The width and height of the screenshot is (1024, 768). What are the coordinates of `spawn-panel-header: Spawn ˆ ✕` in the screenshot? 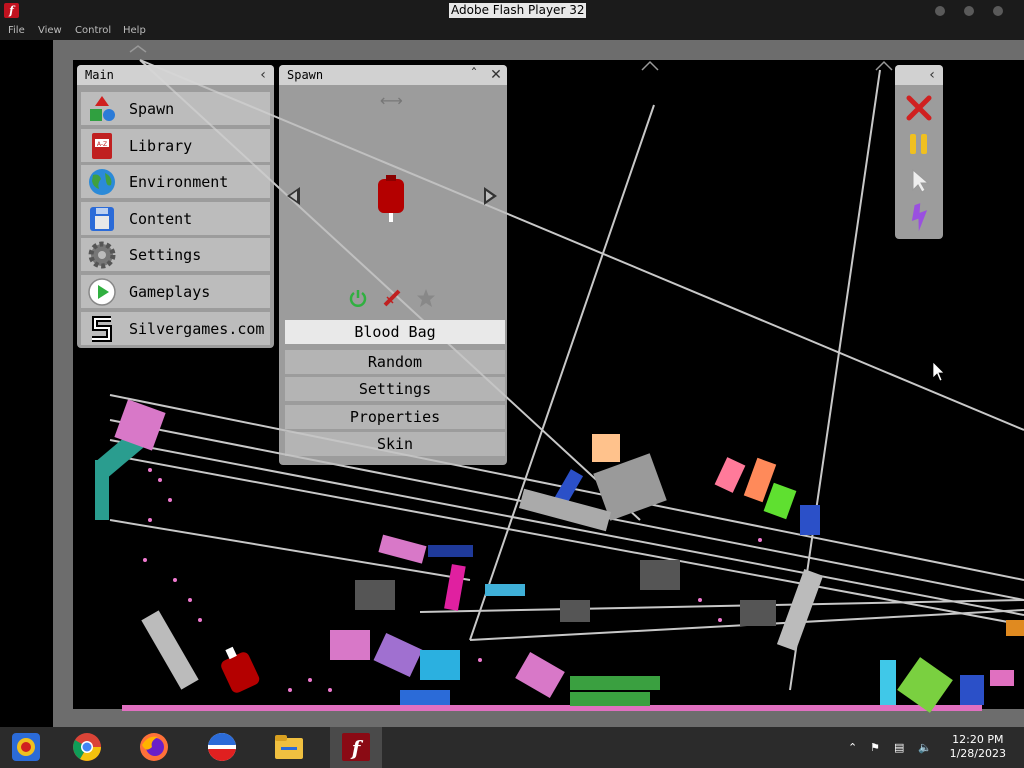 It's located at (393, 75).